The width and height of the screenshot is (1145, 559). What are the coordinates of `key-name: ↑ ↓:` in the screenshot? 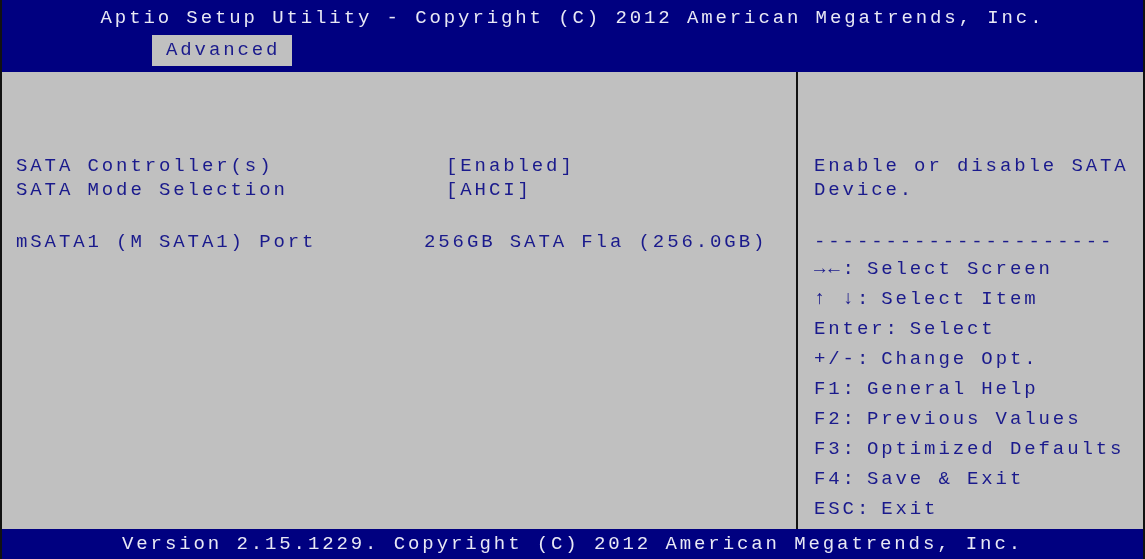 It's located at (843, 299).